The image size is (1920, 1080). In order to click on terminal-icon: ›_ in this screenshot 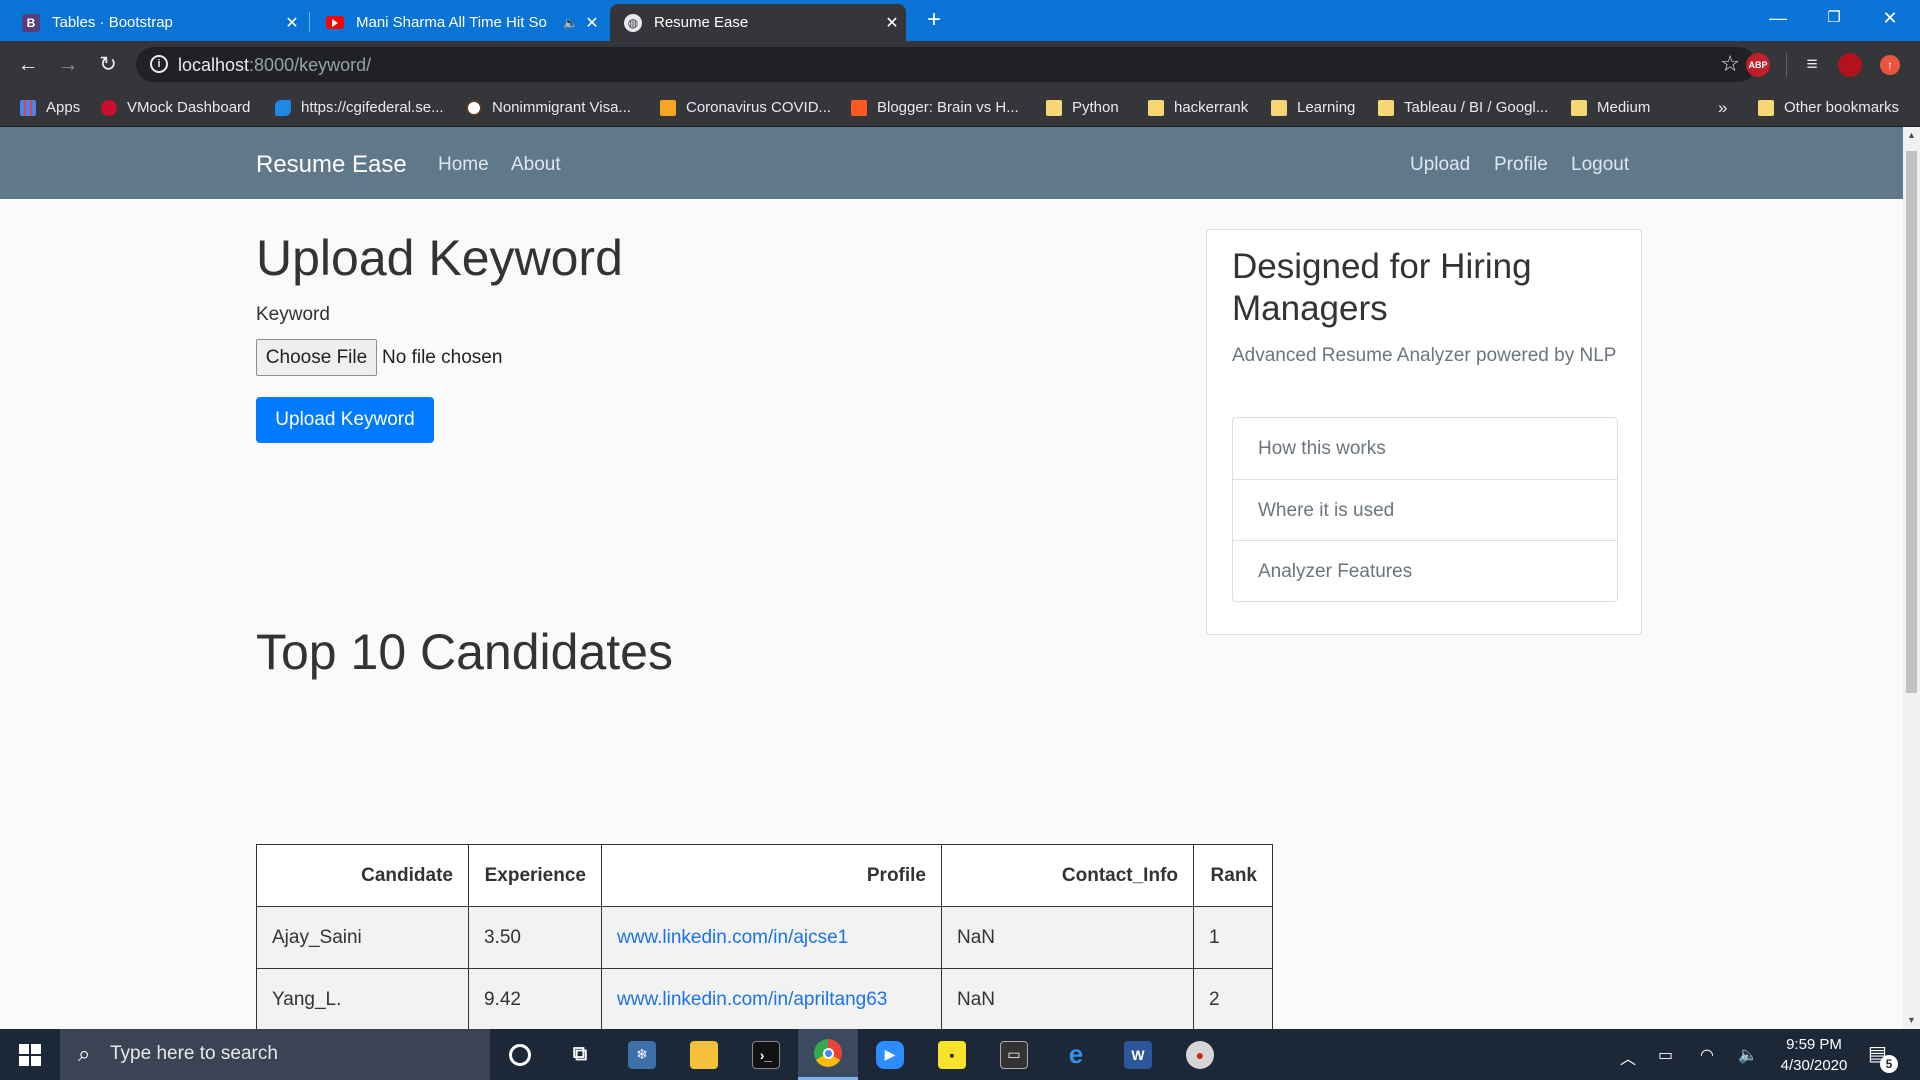, I will do `click(766, 1054)`.